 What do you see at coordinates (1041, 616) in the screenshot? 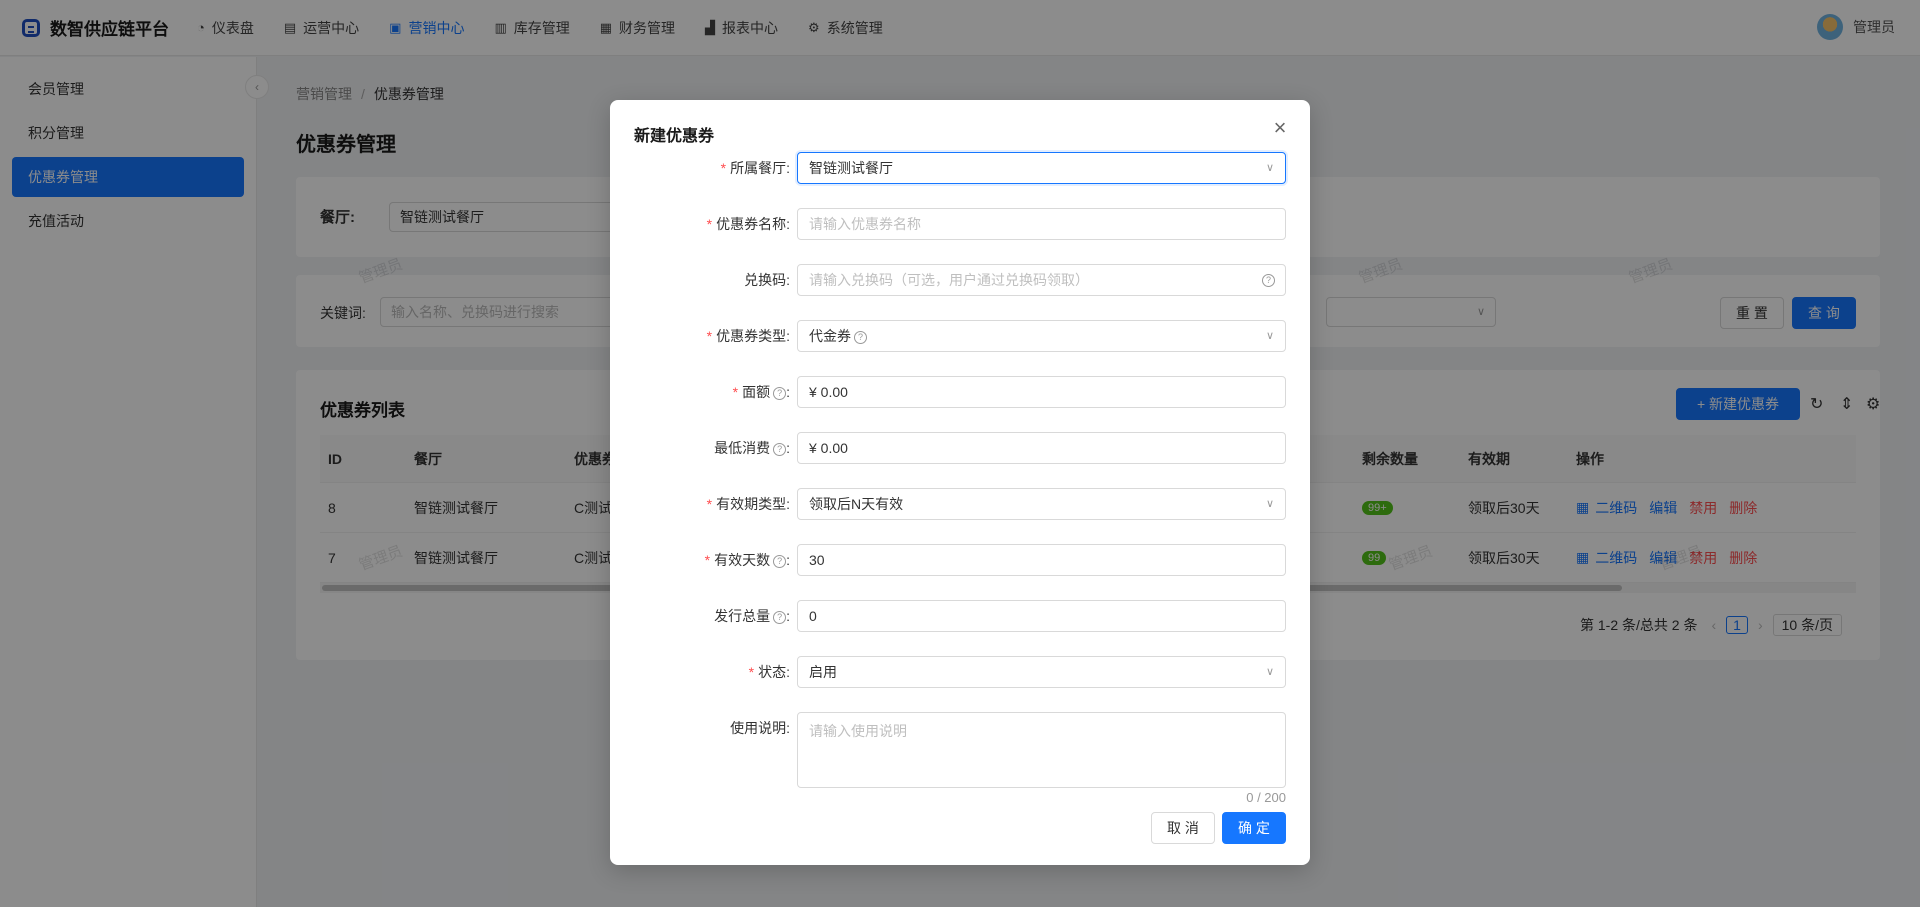
I see `total-quantity-input: 0` at bounding box center [1041, 616].